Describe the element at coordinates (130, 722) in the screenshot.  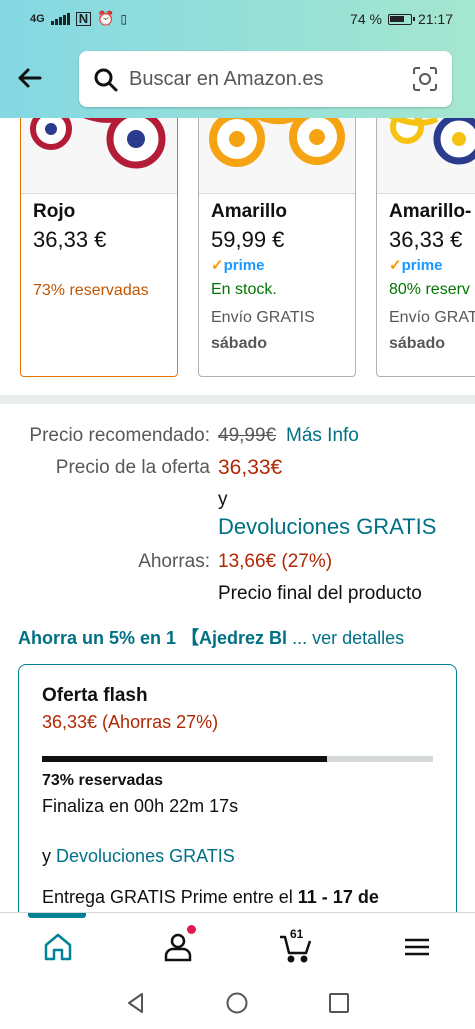
I see `flash-deal-price: 36,33€ (Ahorras 27%)` at that location.